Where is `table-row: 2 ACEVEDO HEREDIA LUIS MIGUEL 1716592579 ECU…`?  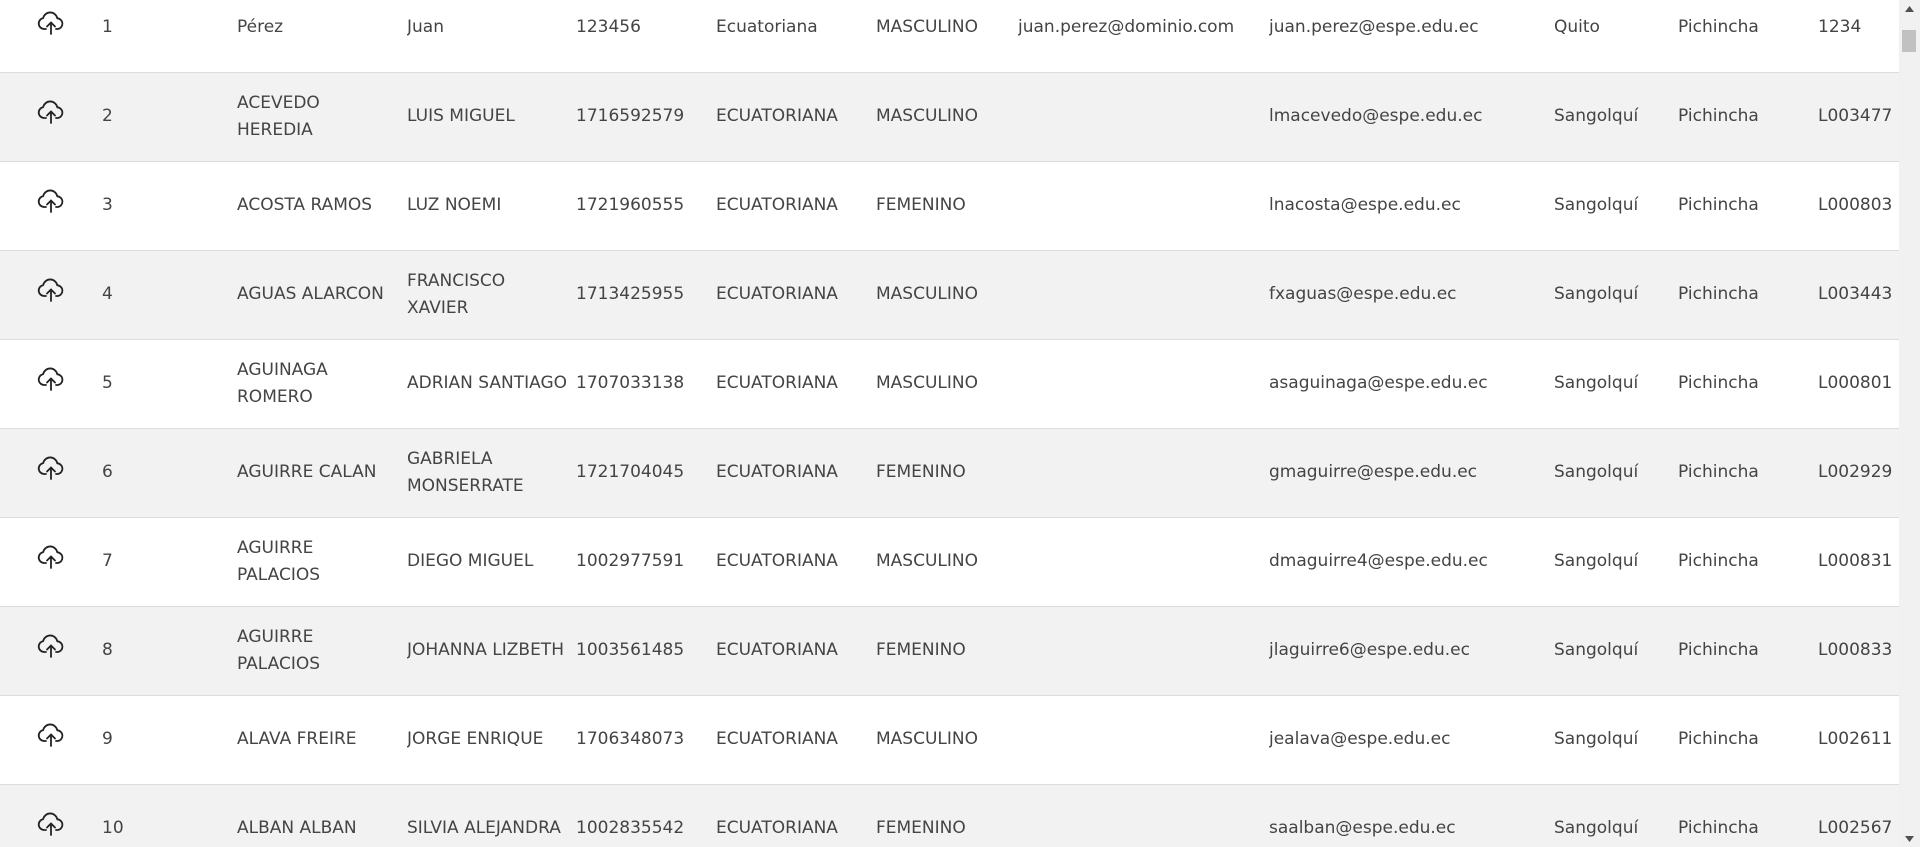
table-row: 2 ACEVEDO HEREDIA LUIS MIGUEL 1716592579 ECU… is located at coordinates (949, 116).